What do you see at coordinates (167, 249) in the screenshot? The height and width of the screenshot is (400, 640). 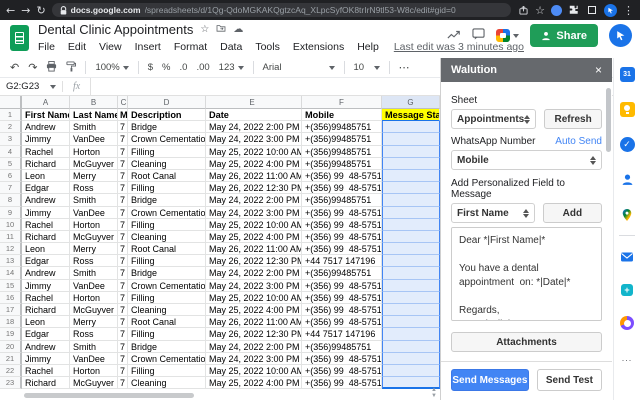 I see `cell: Root Canal` at bounding box center [167, 249].